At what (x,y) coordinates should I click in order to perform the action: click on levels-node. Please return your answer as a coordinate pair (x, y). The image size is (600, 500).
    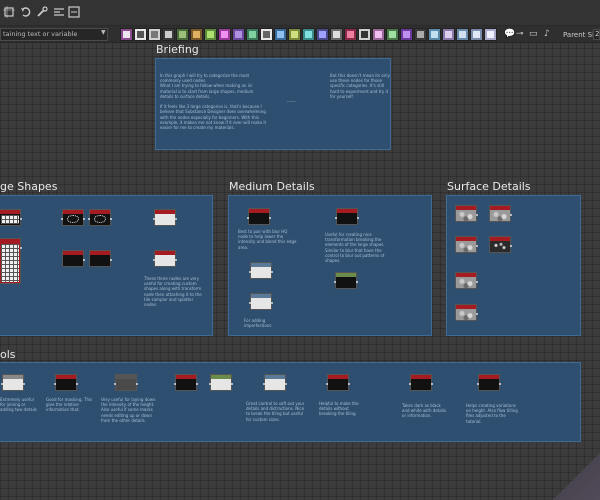
    Looking at the image, I should click on (126, 382).